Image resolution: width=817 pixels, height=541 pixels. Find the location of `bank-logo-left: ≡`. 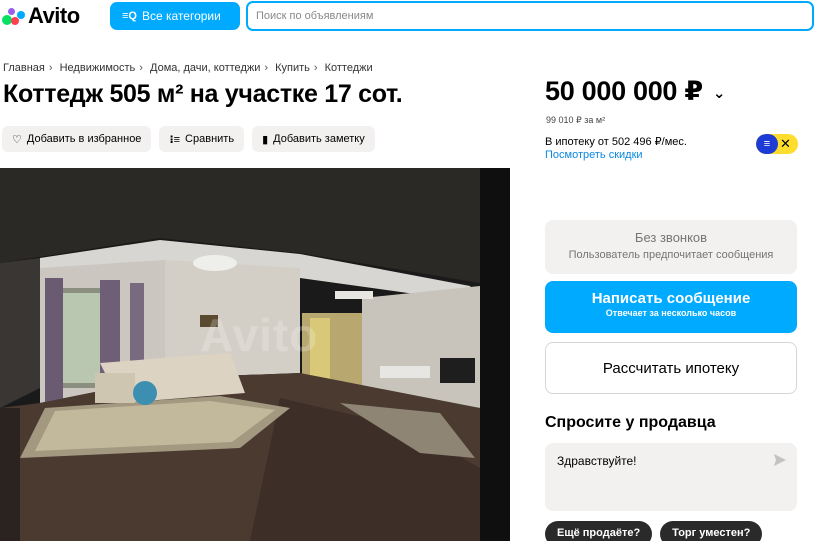

bank-logo-left: ≡ is located at coordinates (767, 144).